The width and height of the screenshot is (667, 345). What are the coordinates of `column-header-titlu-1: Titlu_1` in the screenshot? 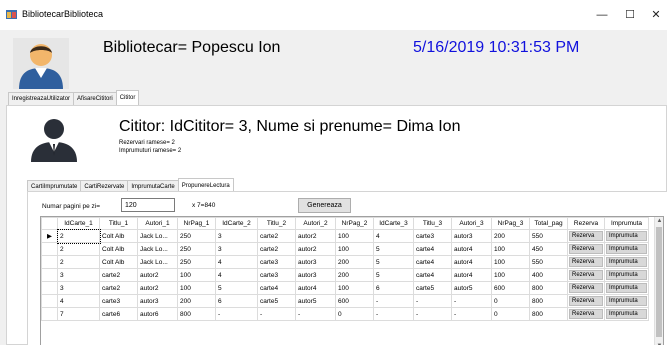 It's located at (118, 223).